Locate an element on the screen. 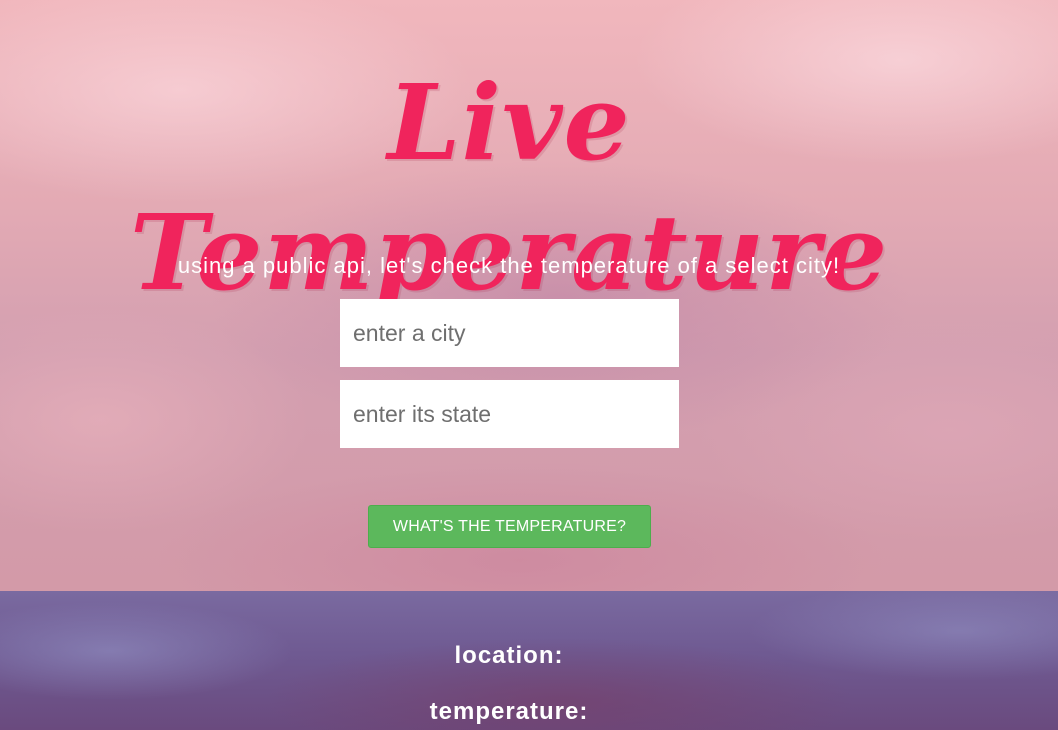 Image resolution: width=1058 pixels, height=730 pixels. temperature-label: temperature: is located at coordinates (509, 711).